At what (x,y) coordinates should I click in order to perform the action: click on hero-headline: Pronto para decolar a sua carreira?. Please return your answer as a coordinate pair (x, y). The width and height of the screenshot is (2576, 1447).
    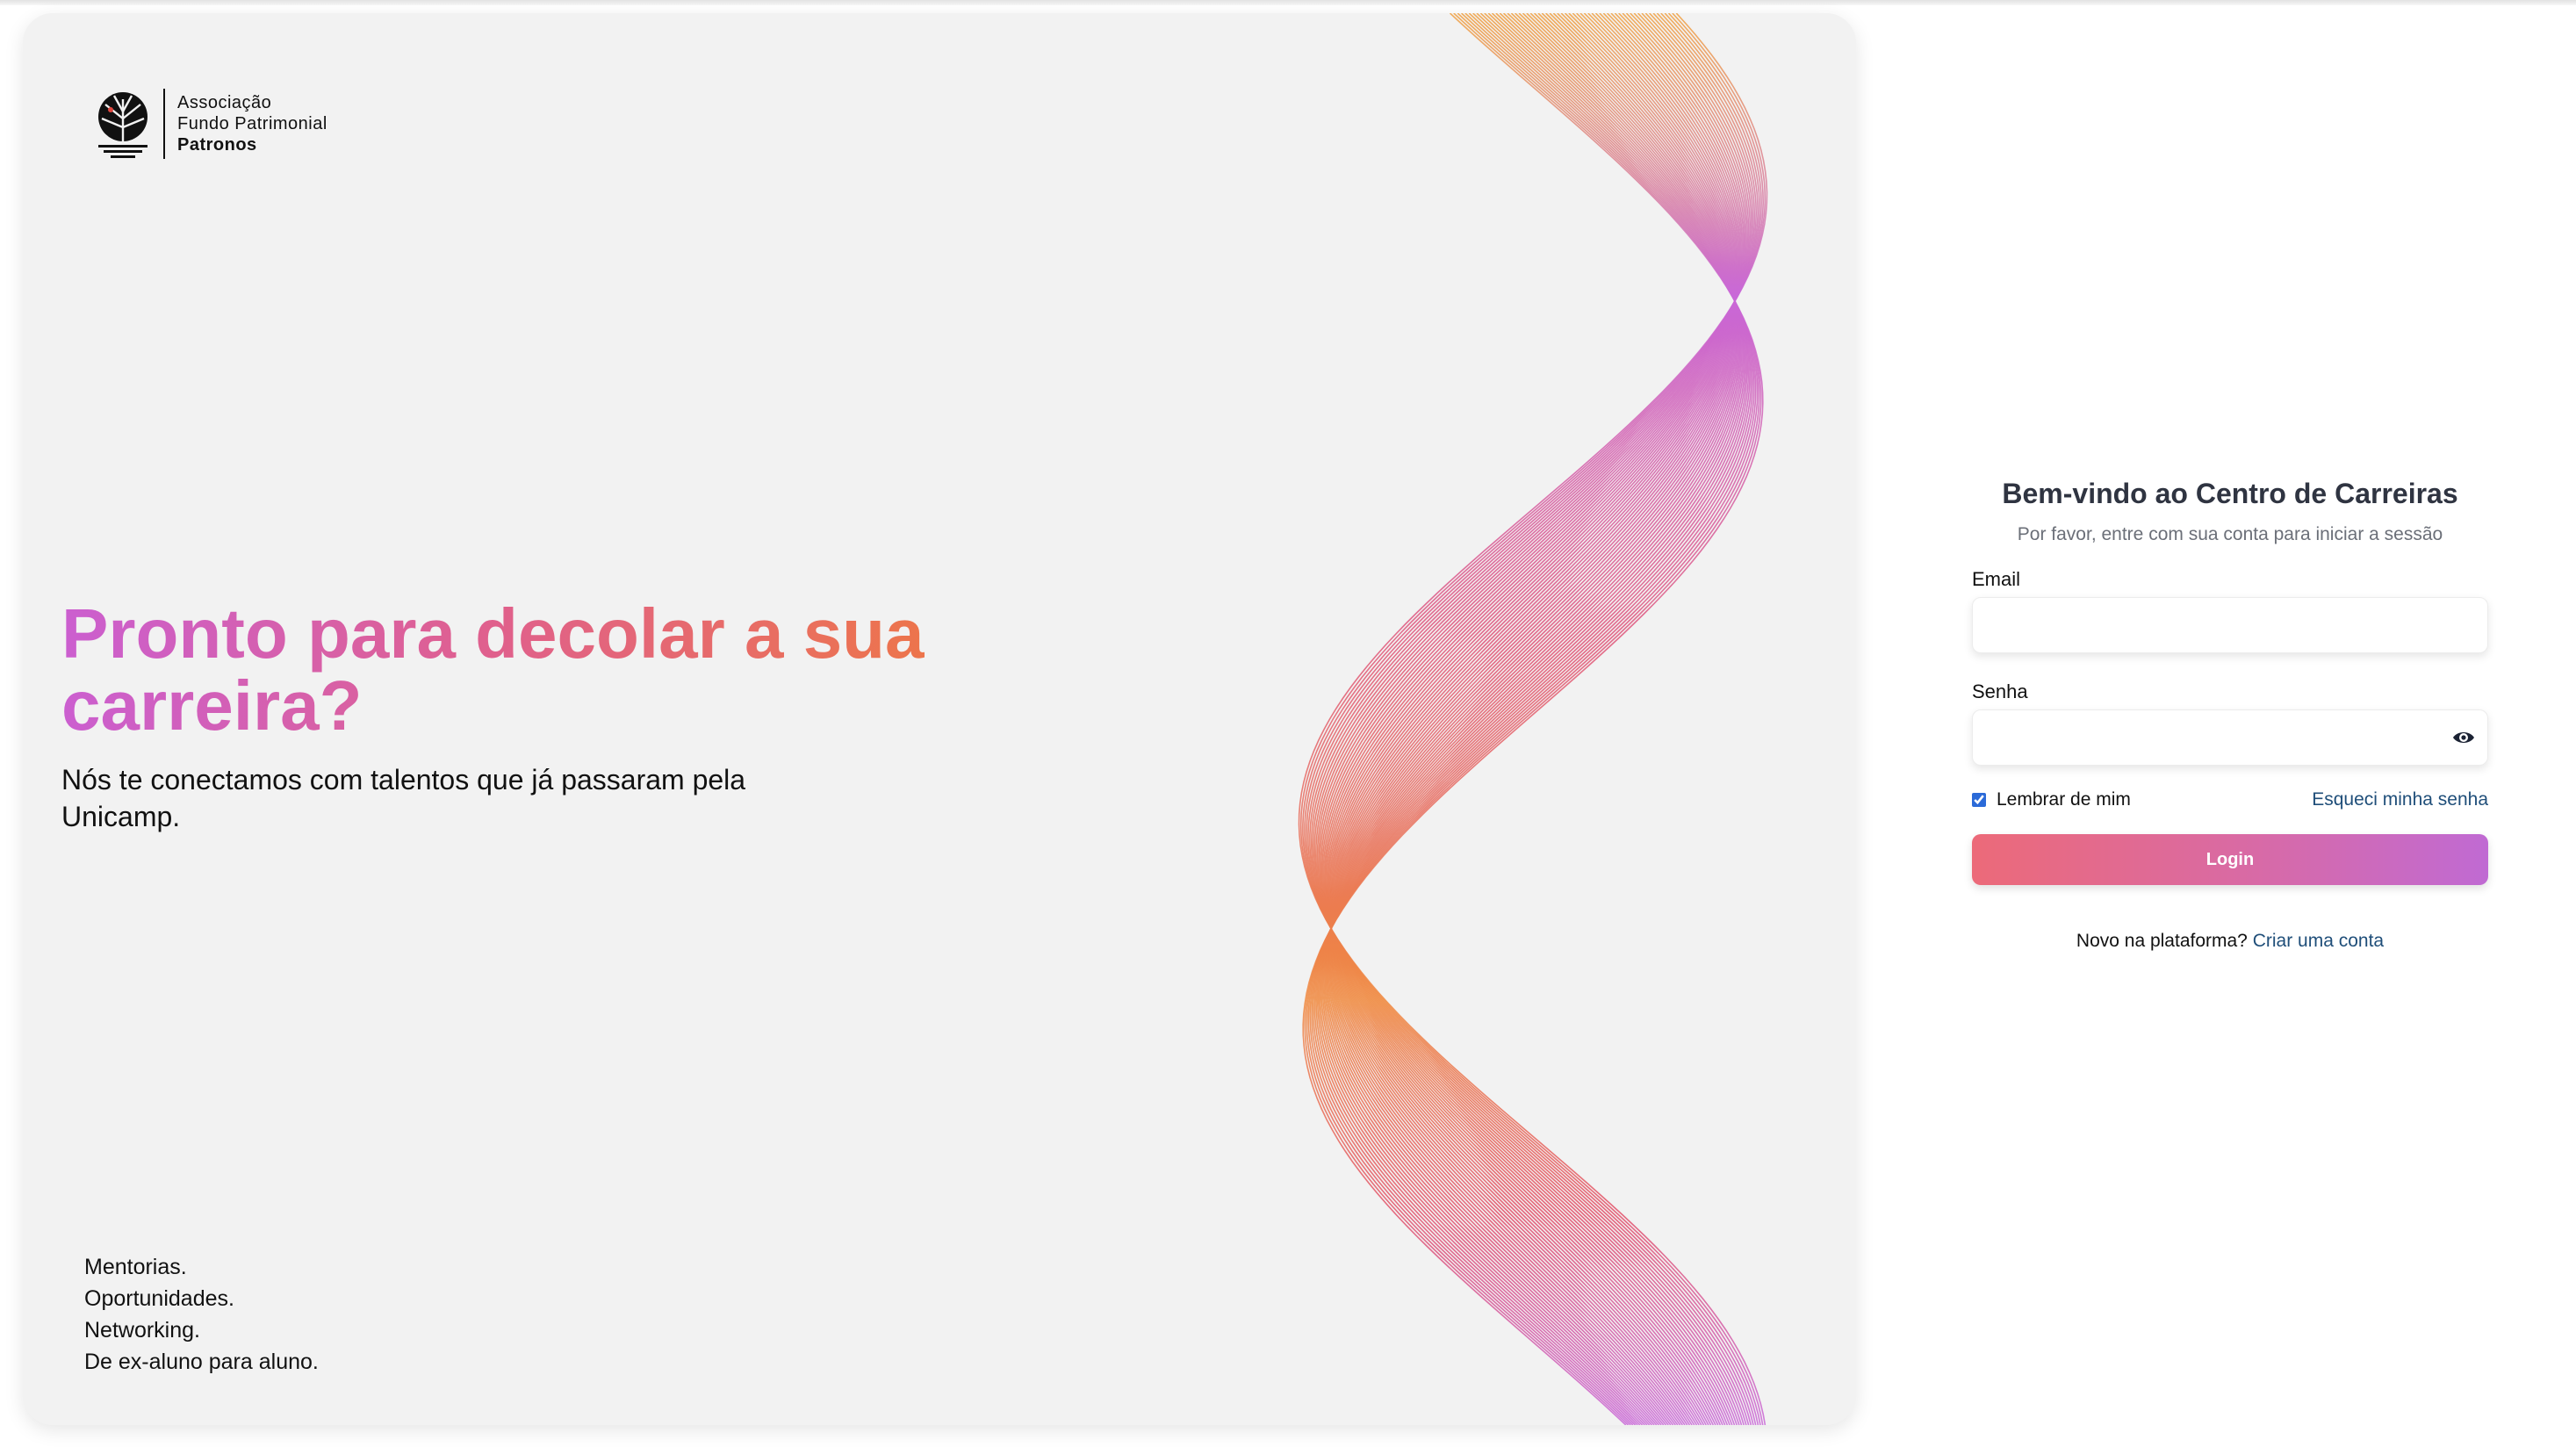
    Looking at the image, I should click on (544, 670).